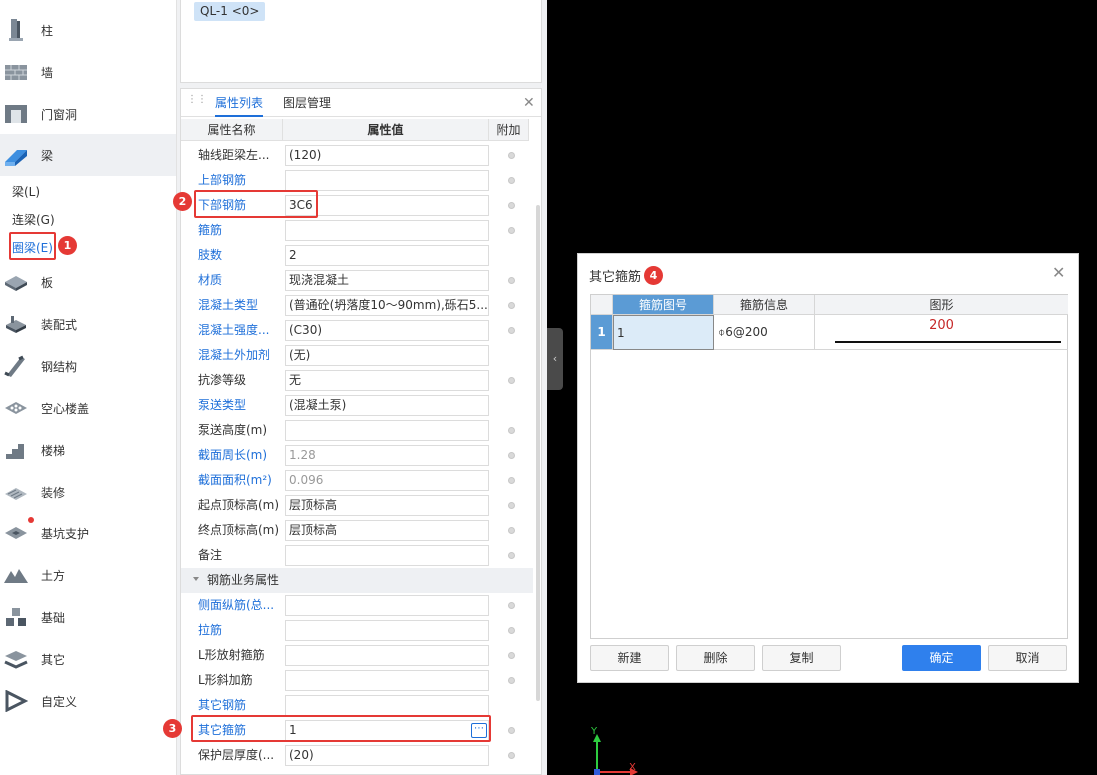 This screenshot has width=1097, height=775. I want to click on nav-label: 基础, so click(53, 617).